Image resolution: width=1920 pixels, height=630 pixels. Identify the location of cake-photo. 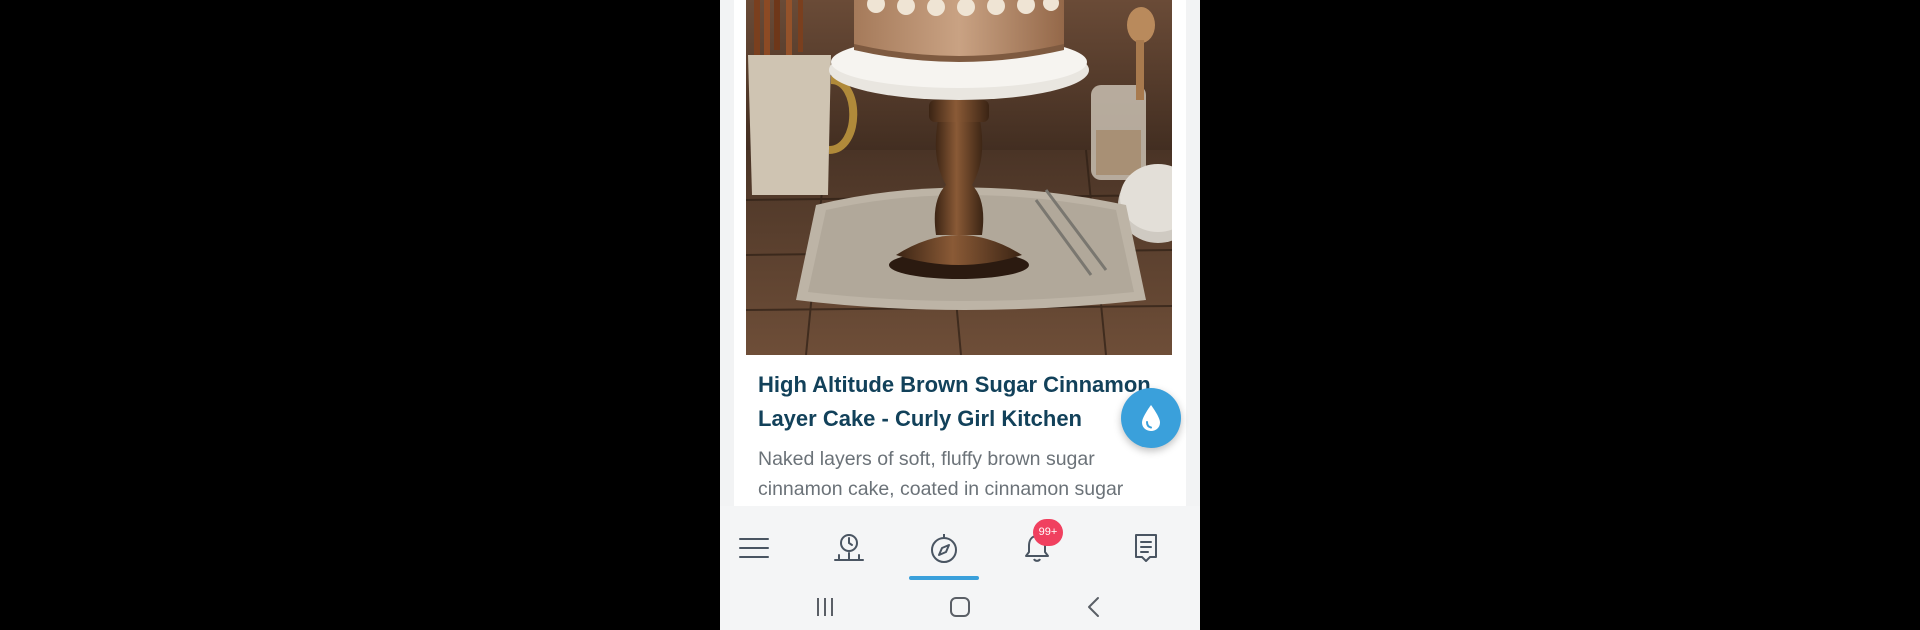
(959, 177).